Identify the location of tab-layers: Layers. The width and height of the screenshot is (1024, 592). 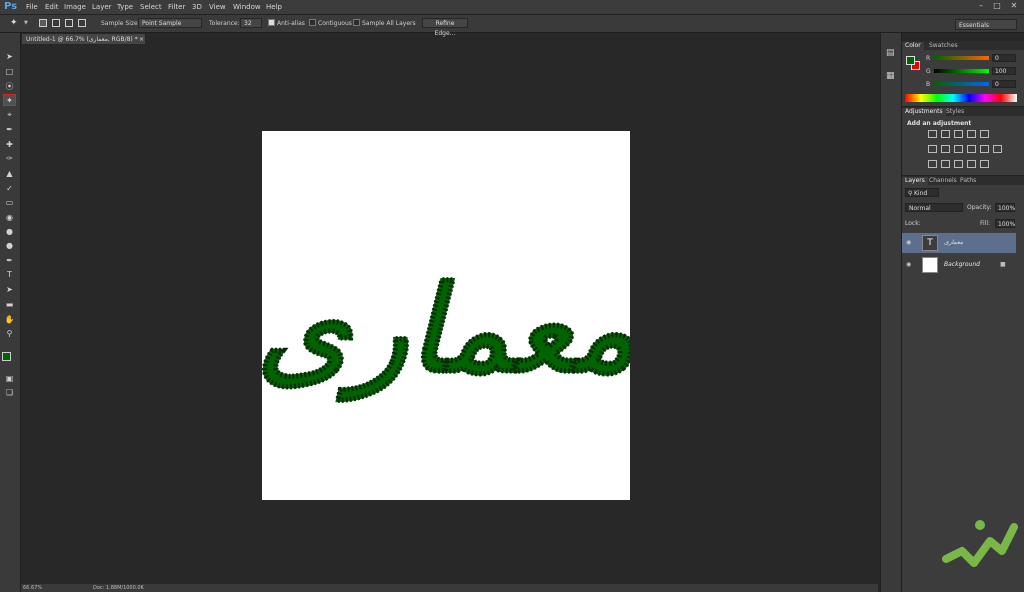
(915, 181).